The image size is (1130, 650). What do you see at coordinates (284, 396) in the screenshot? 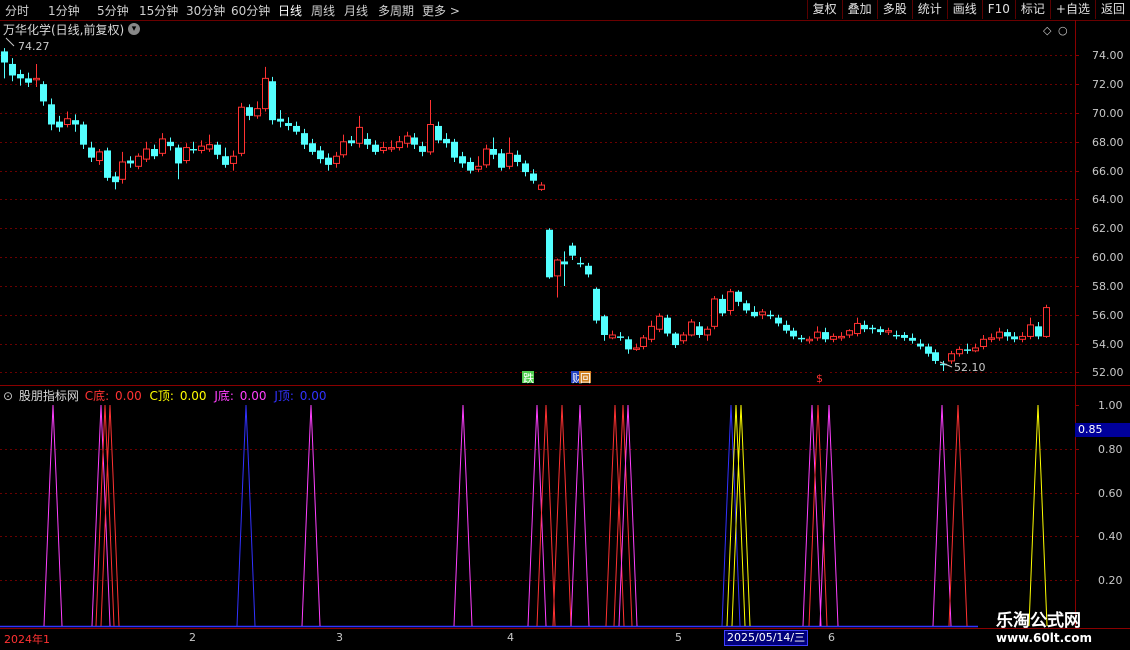
I see `j-top-label: J顶:` at bounding box center [284, 396].